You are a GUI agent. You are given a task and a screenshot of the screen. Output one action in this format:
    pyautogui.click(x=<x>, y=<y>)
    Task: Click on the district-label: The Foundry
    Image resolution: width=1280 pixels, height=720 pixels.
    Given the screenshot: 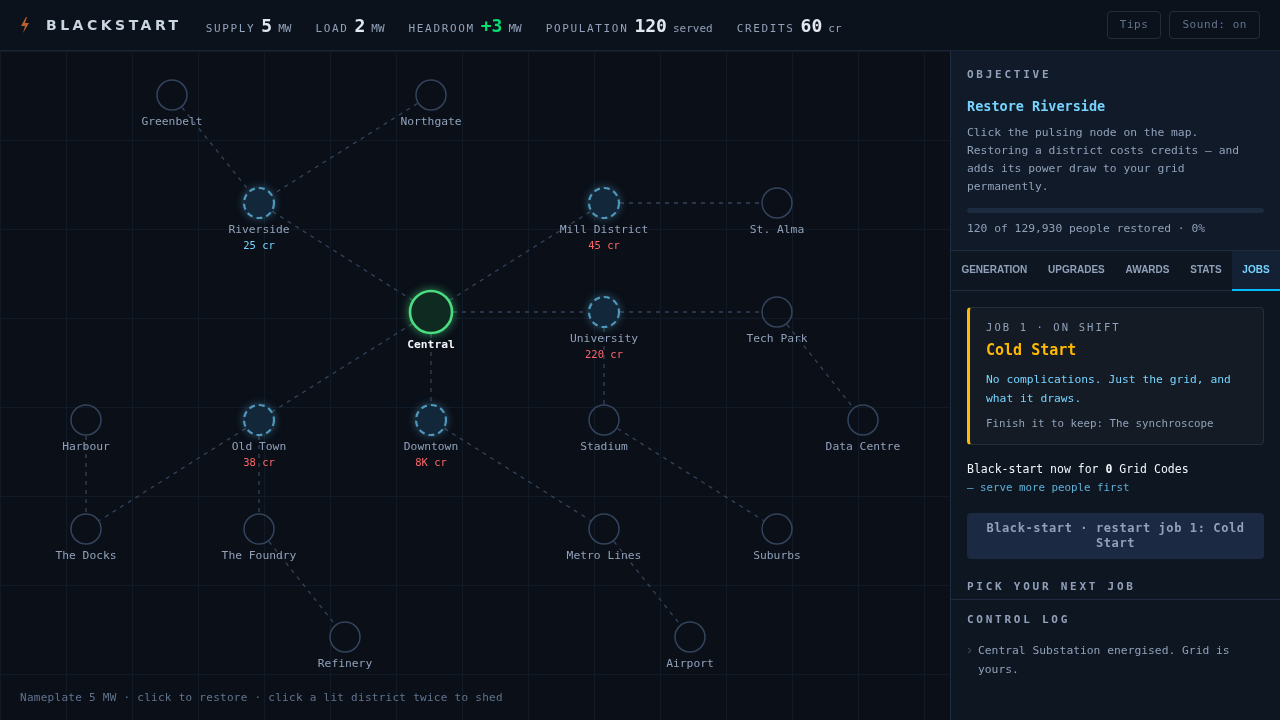 What is the action you would take?
    pyautogui.click(x=259, y=556)
    